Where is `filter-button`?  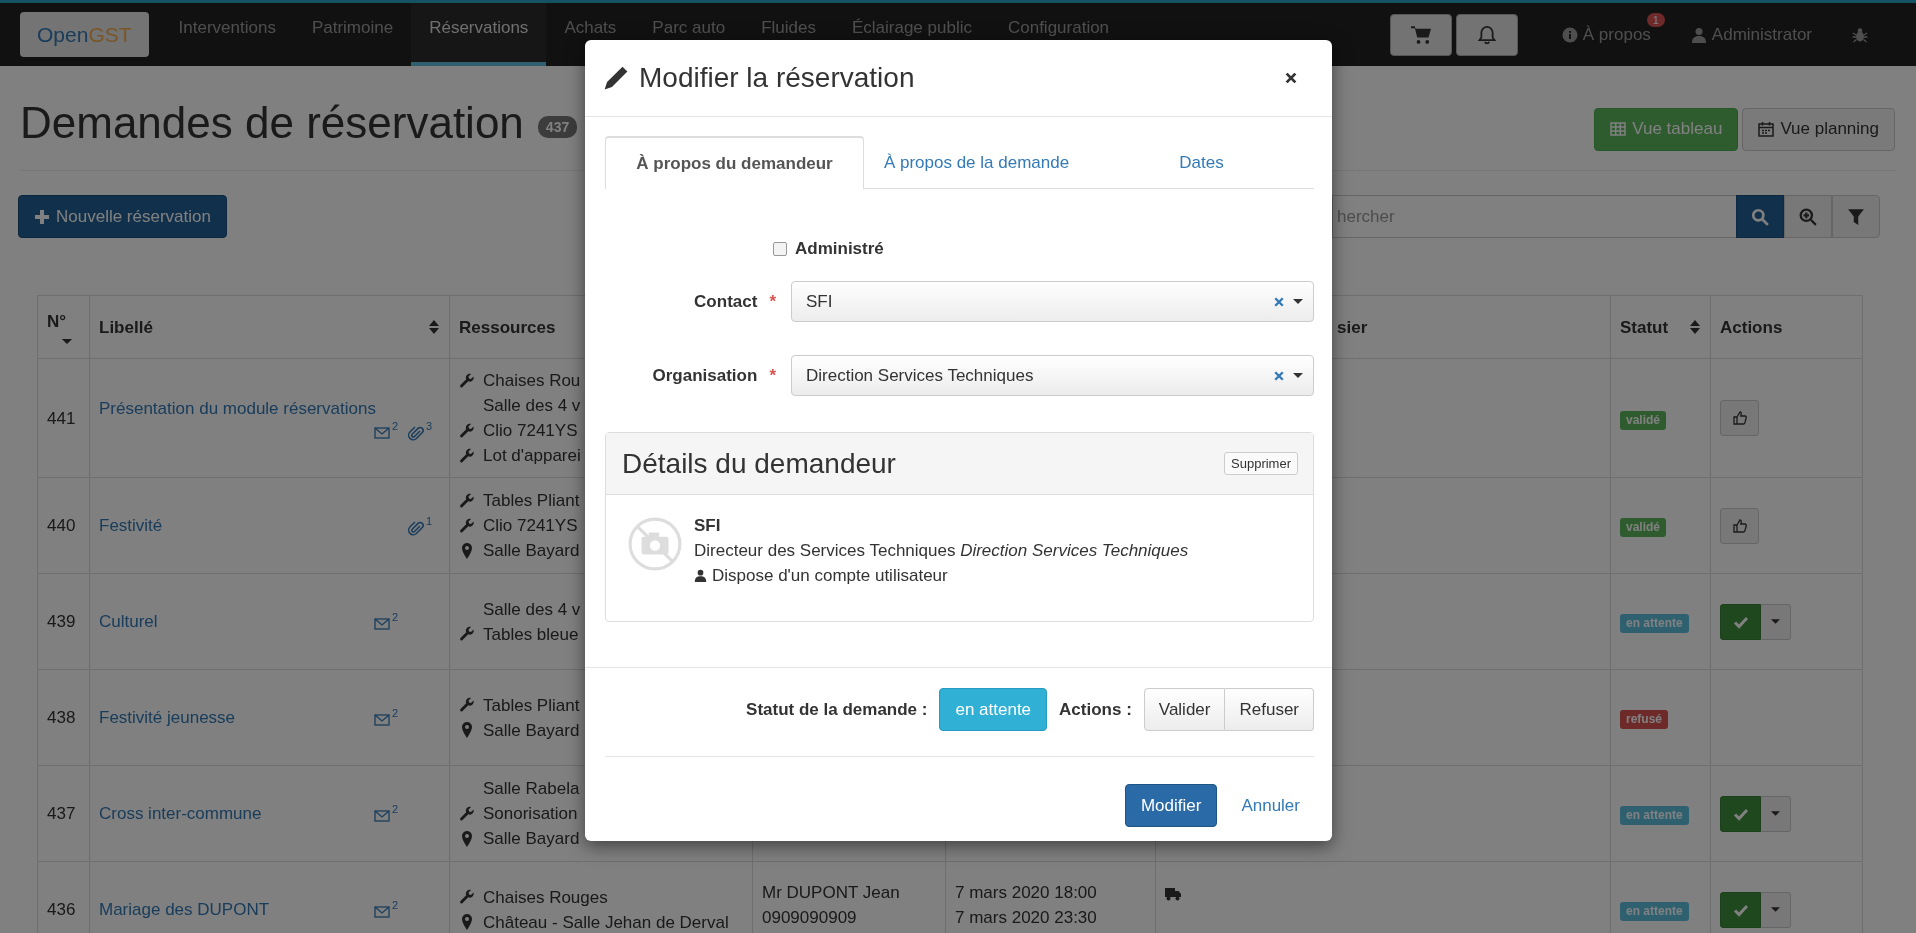 filter-button is located at coordinates (1856, 216).